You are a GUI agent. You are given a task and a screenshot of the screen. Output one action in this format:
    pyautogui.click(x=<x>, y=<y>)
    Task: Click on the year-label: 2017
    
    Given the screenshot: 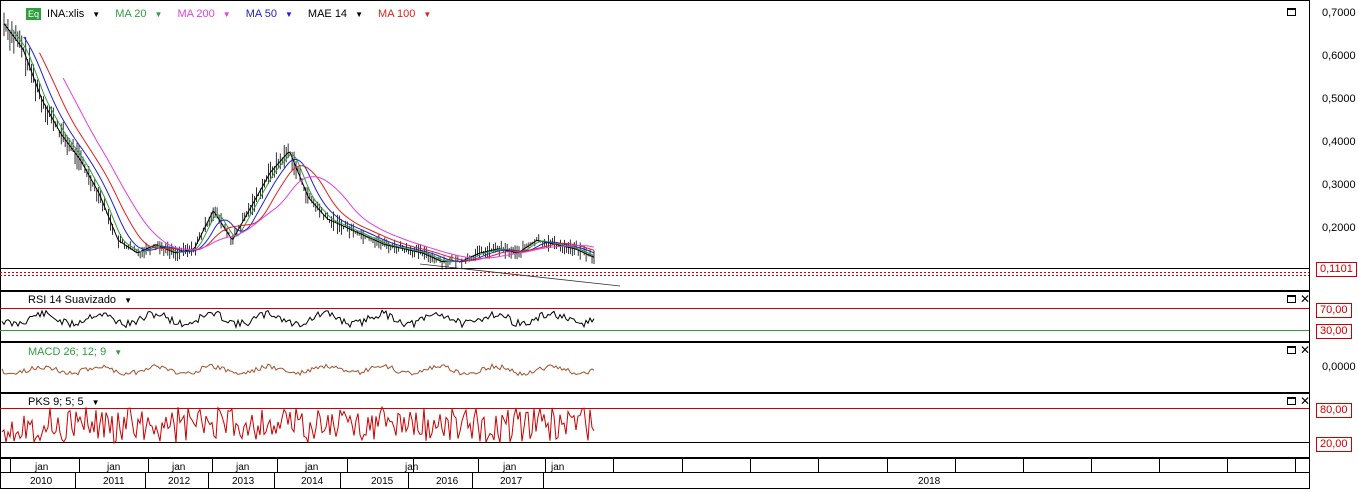 What is the action you would take?
    pyautogui.click(x=511, y=481)
    